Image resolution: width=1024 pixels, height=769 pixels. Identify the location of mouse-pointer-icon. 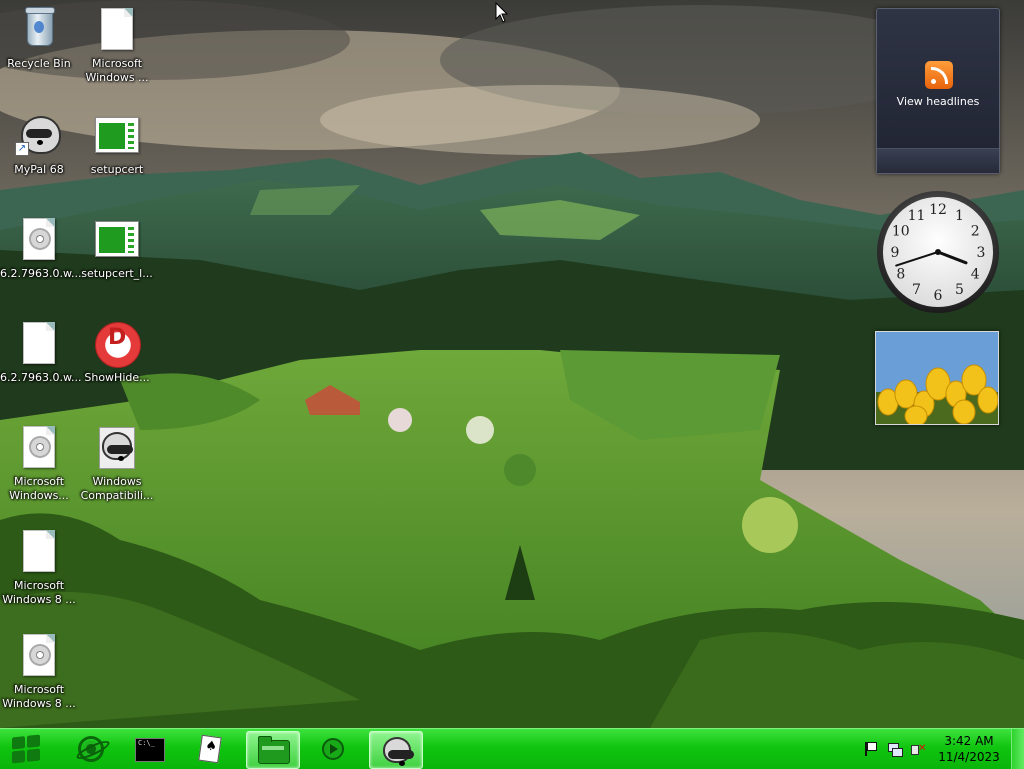
(502, 12).